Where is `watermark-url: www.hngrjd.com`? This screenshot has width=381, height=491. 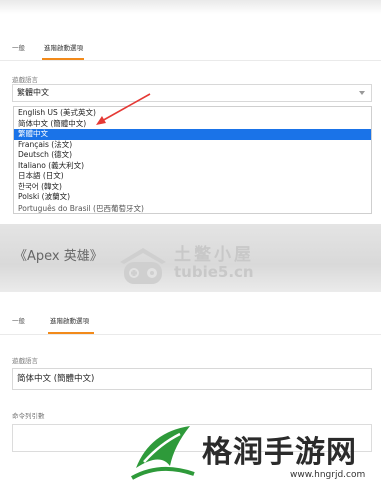 watermark-url: www.hngrjd.com is located at coordinates (328, 475).